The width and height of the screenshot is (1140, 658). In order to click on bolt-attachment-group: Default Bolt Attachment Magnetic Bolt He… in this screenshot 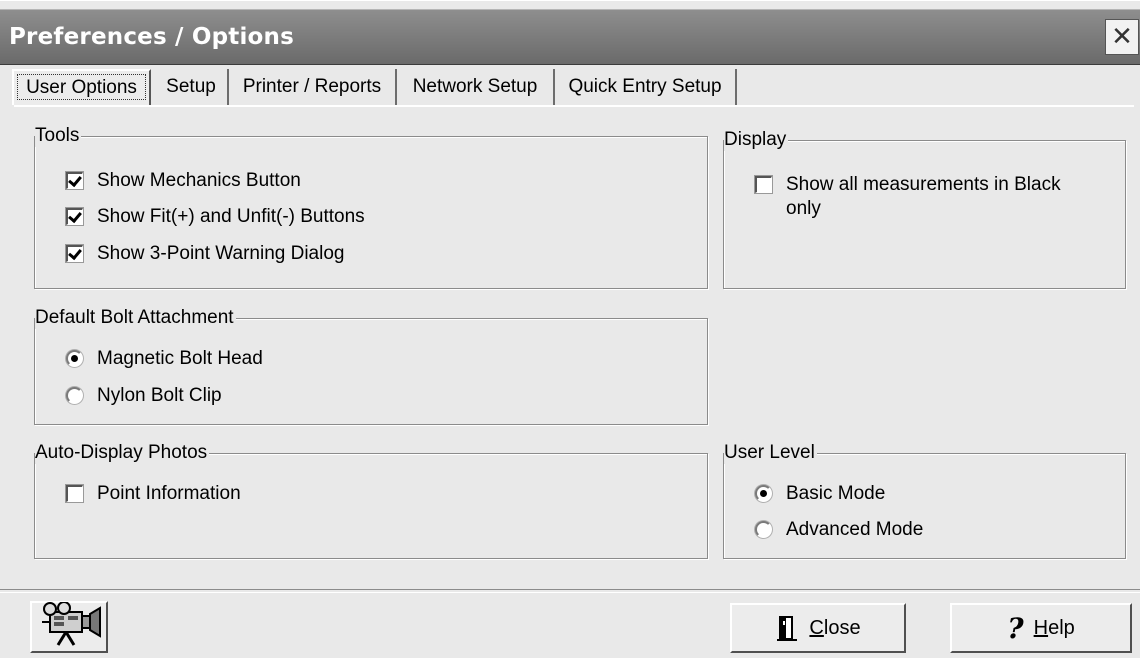, I will do `click(371, 366)`.